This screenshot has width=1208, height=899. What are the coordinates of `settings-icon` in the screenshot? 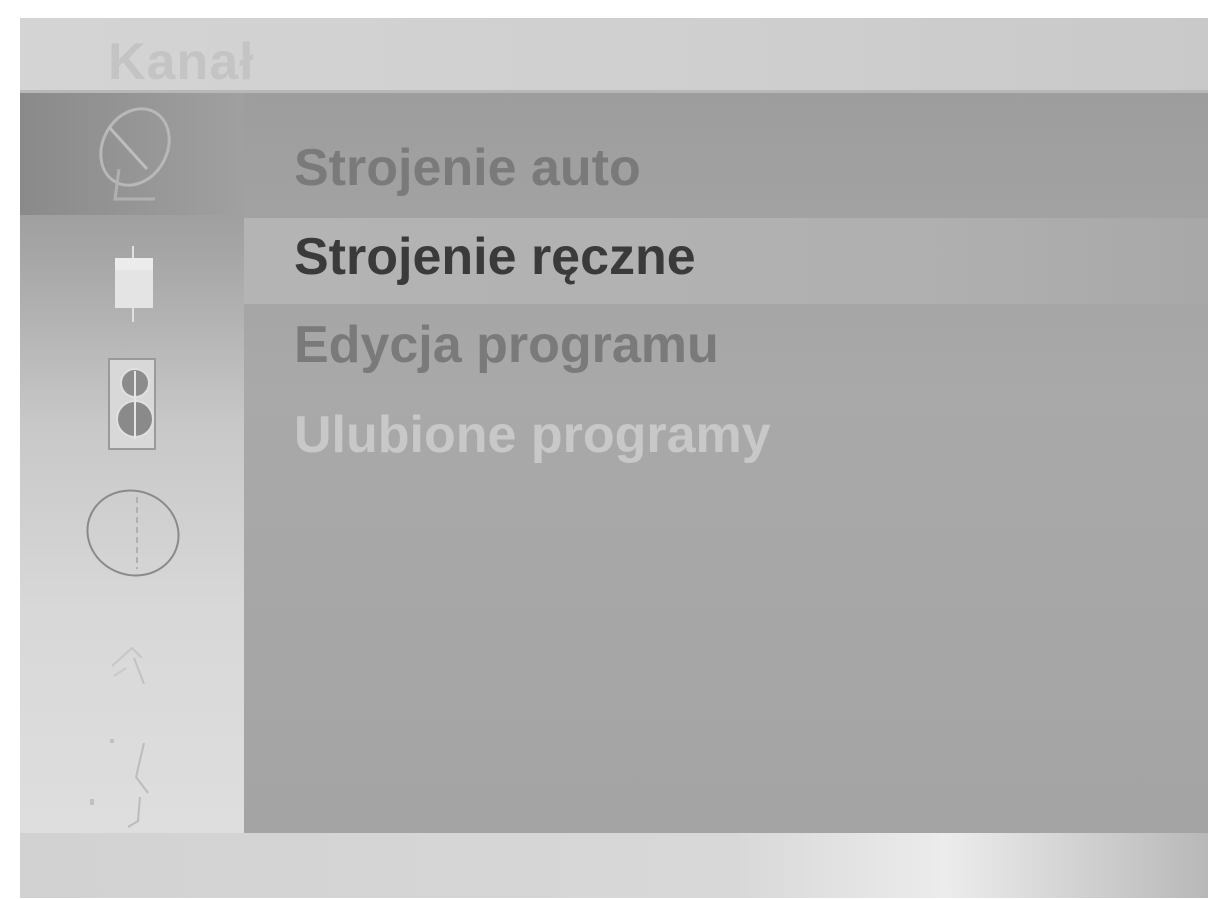 It's located at (128, 665).